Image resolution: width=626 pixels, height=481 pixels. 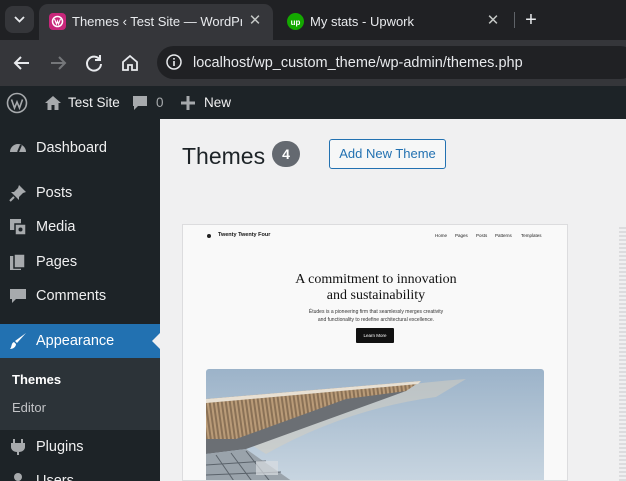 What do you see at coordinates (94, 63) in the screenshot?
I see `reload-icon` at bounding box center [94, 63].